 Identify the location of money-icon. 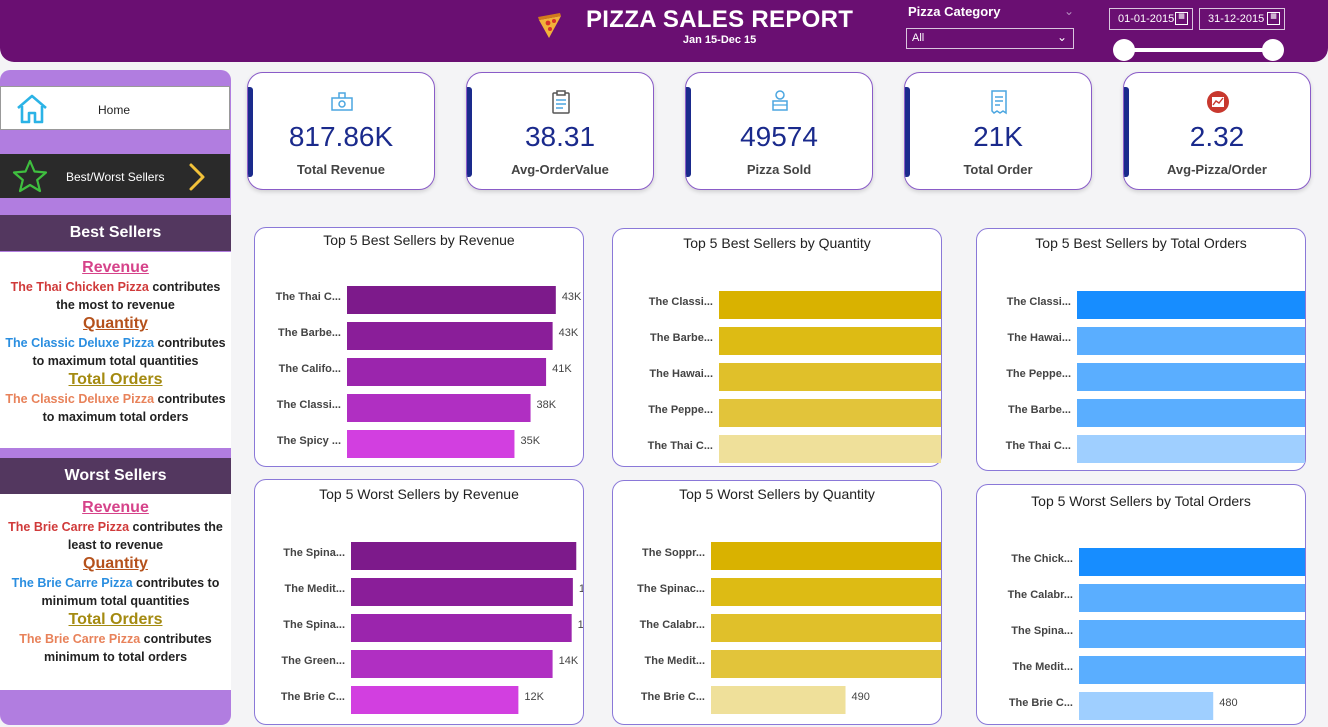
(342, 101).